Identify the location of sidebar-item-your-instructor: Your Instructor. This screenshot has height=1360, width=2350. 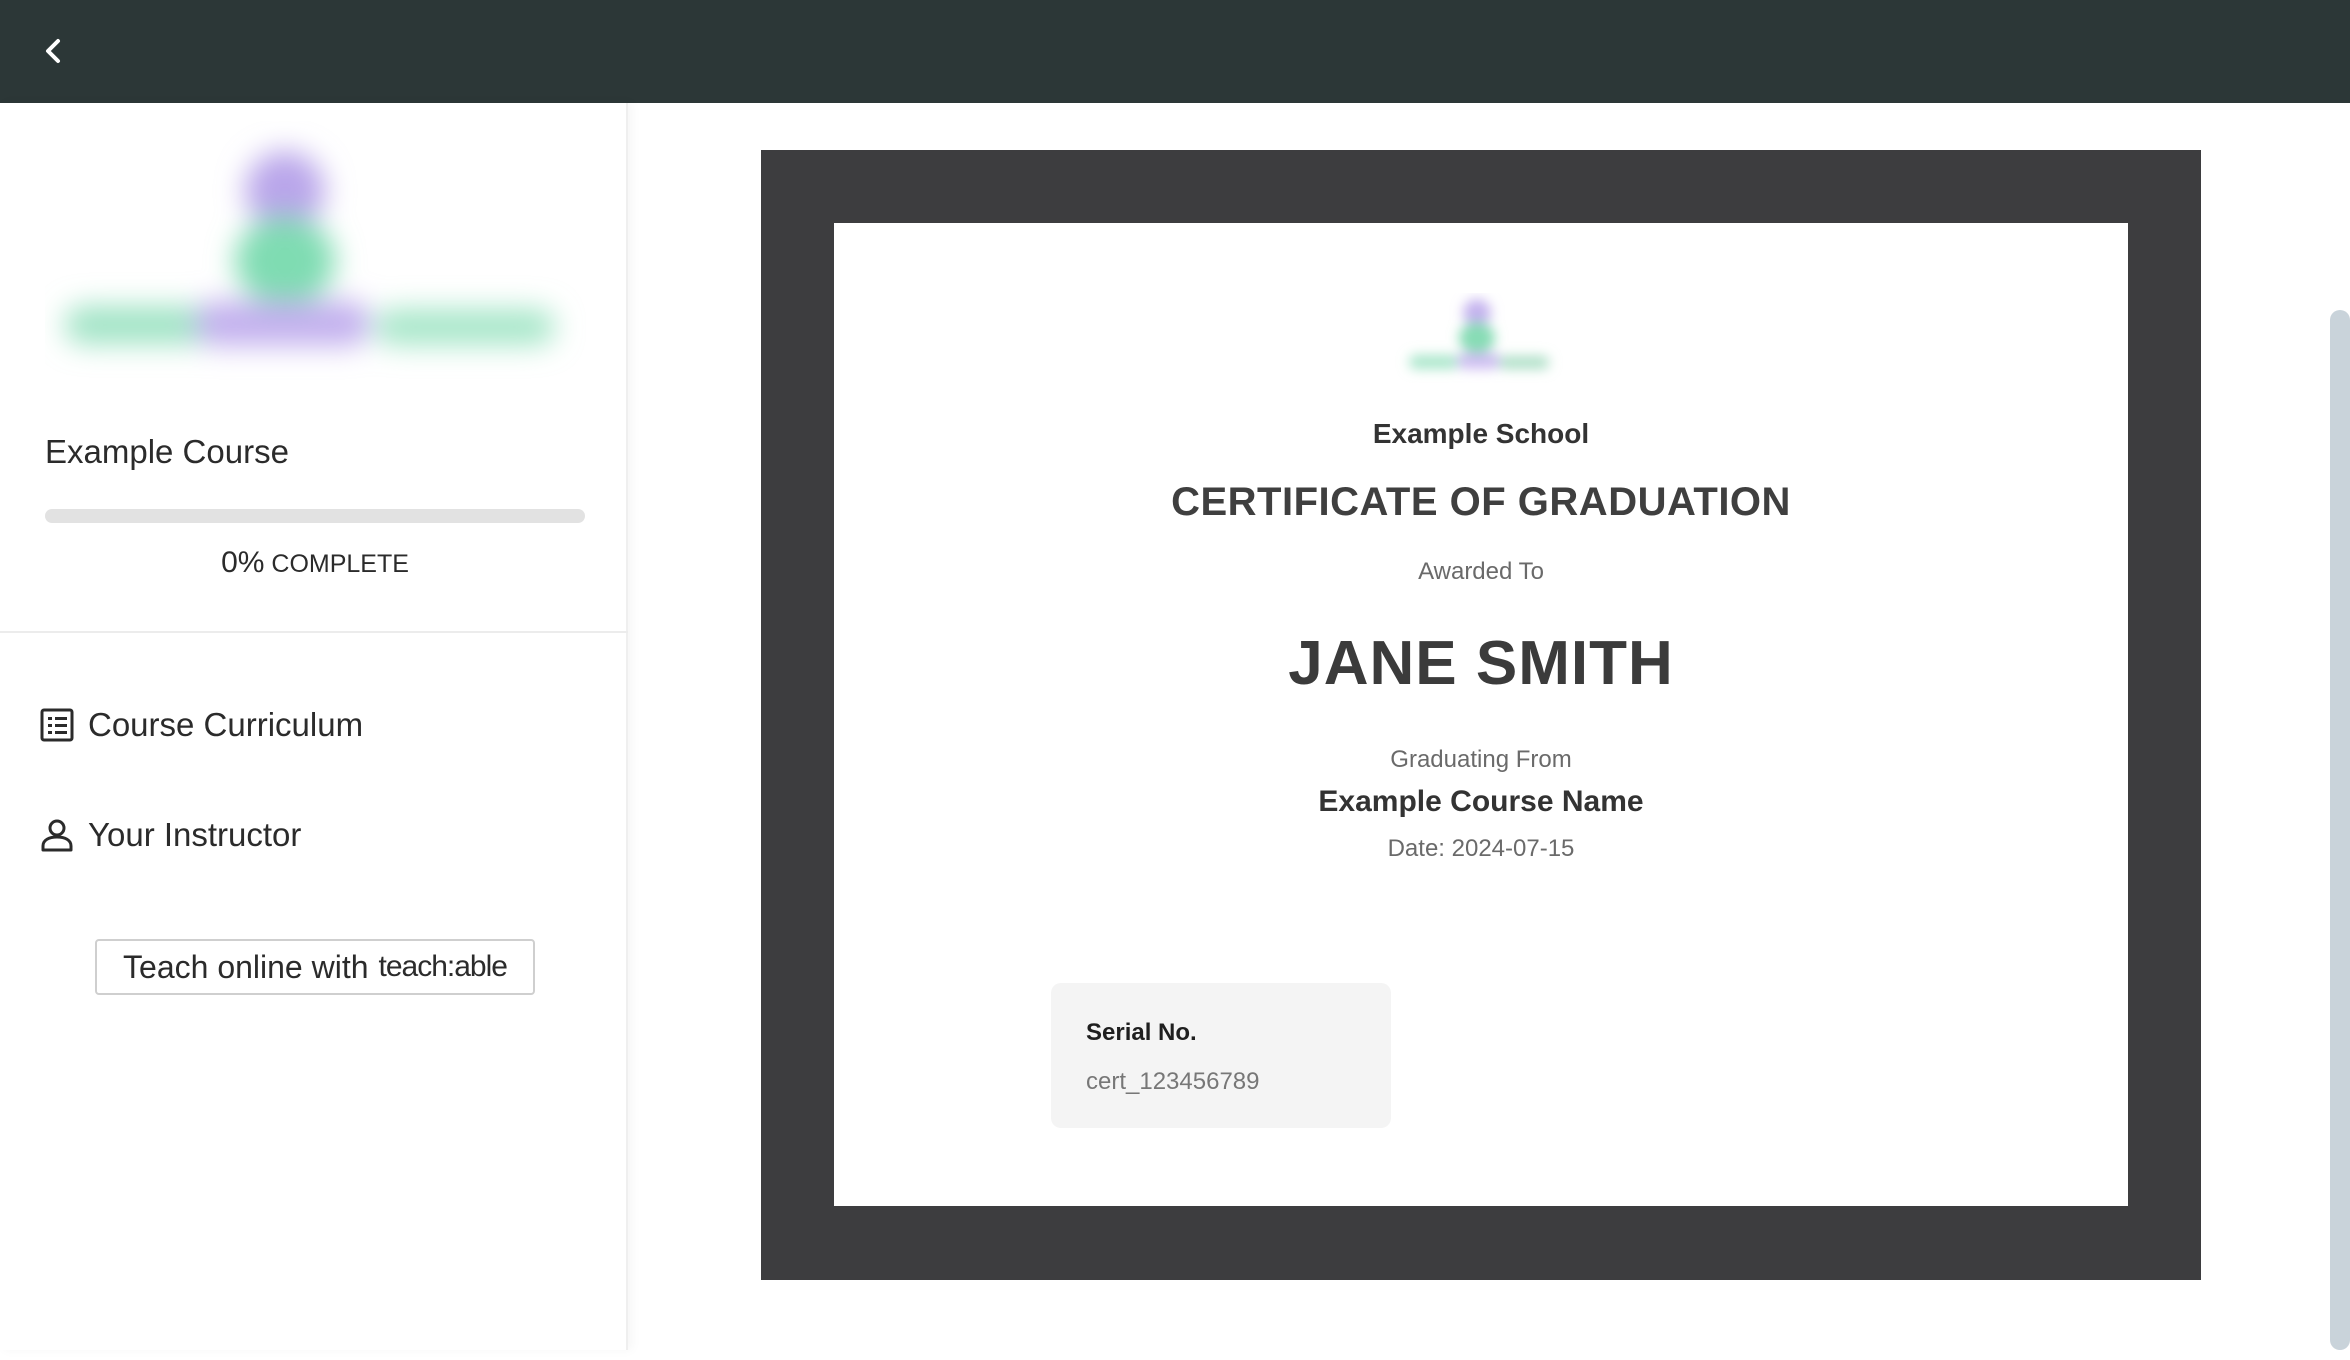
(170, 835).